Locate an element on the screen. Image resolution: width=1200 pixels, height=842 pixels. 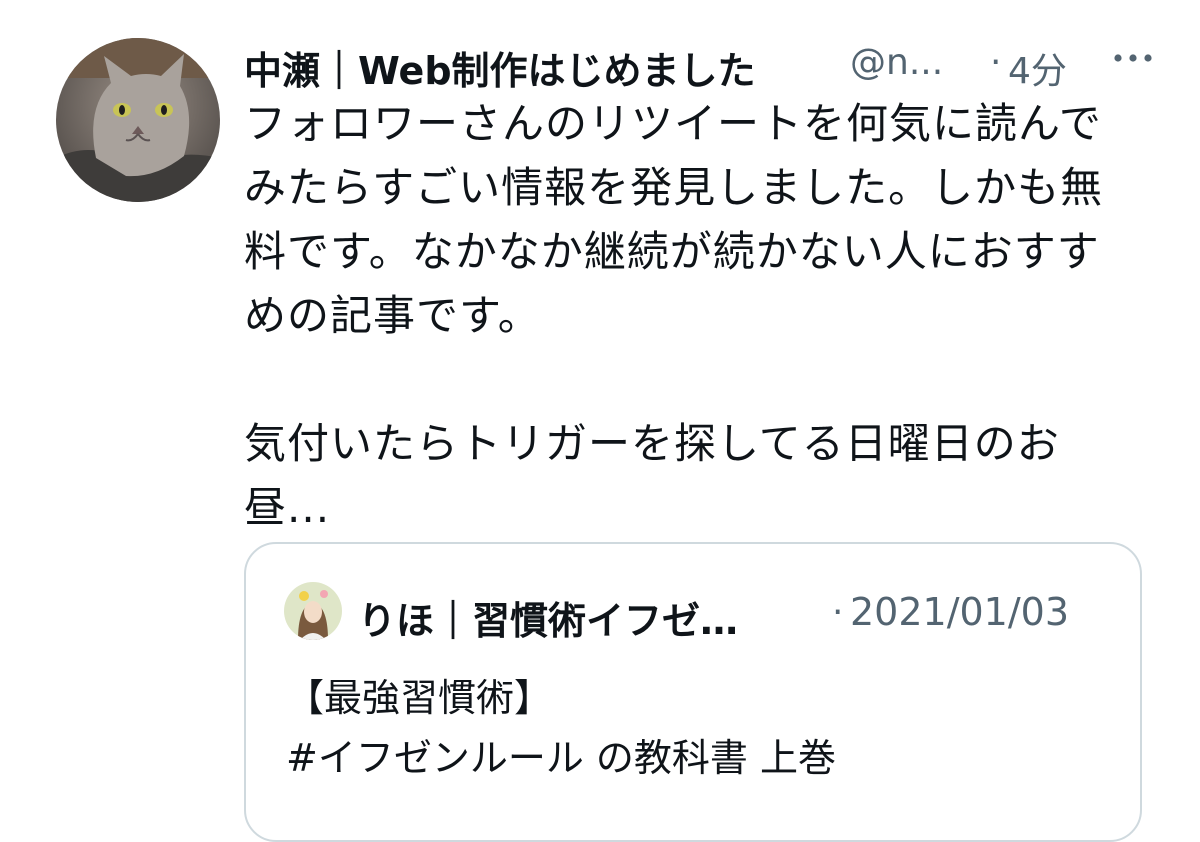
tweet-text-line: フォロワーさんのリツイートを何気に読んで is located at coordinates (673, 123).